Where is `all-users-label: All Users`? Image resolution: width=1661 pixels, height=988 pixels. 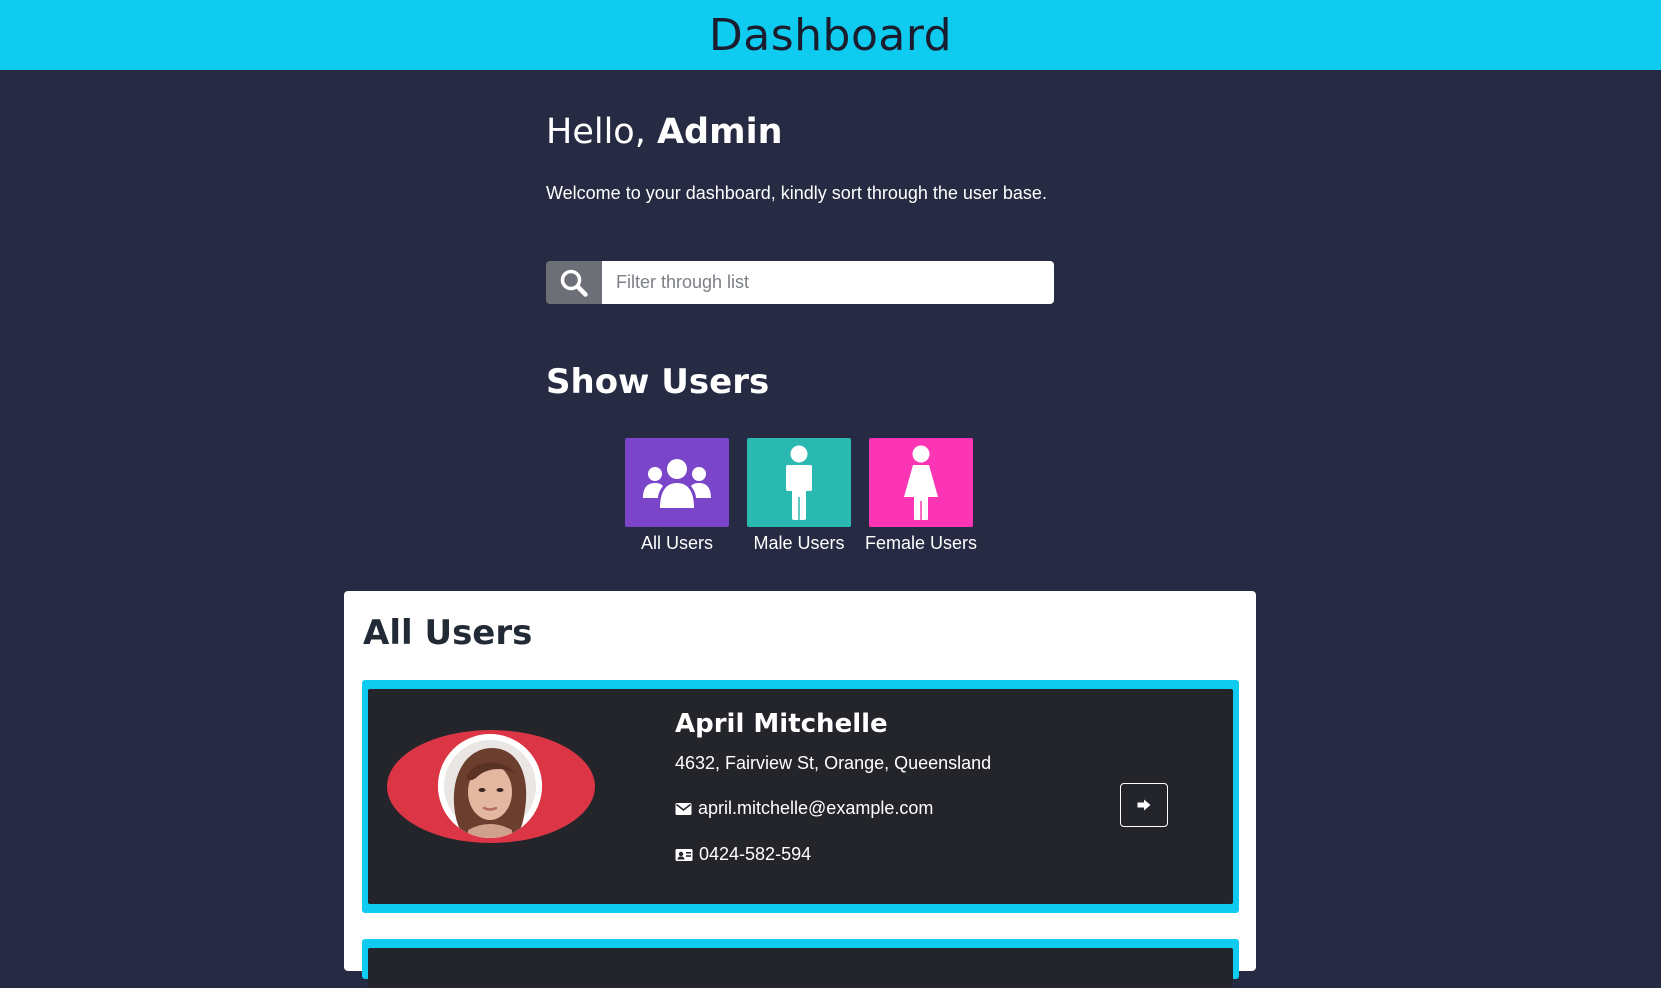 all-users-label: All Users is located at coordinates (676, 543).